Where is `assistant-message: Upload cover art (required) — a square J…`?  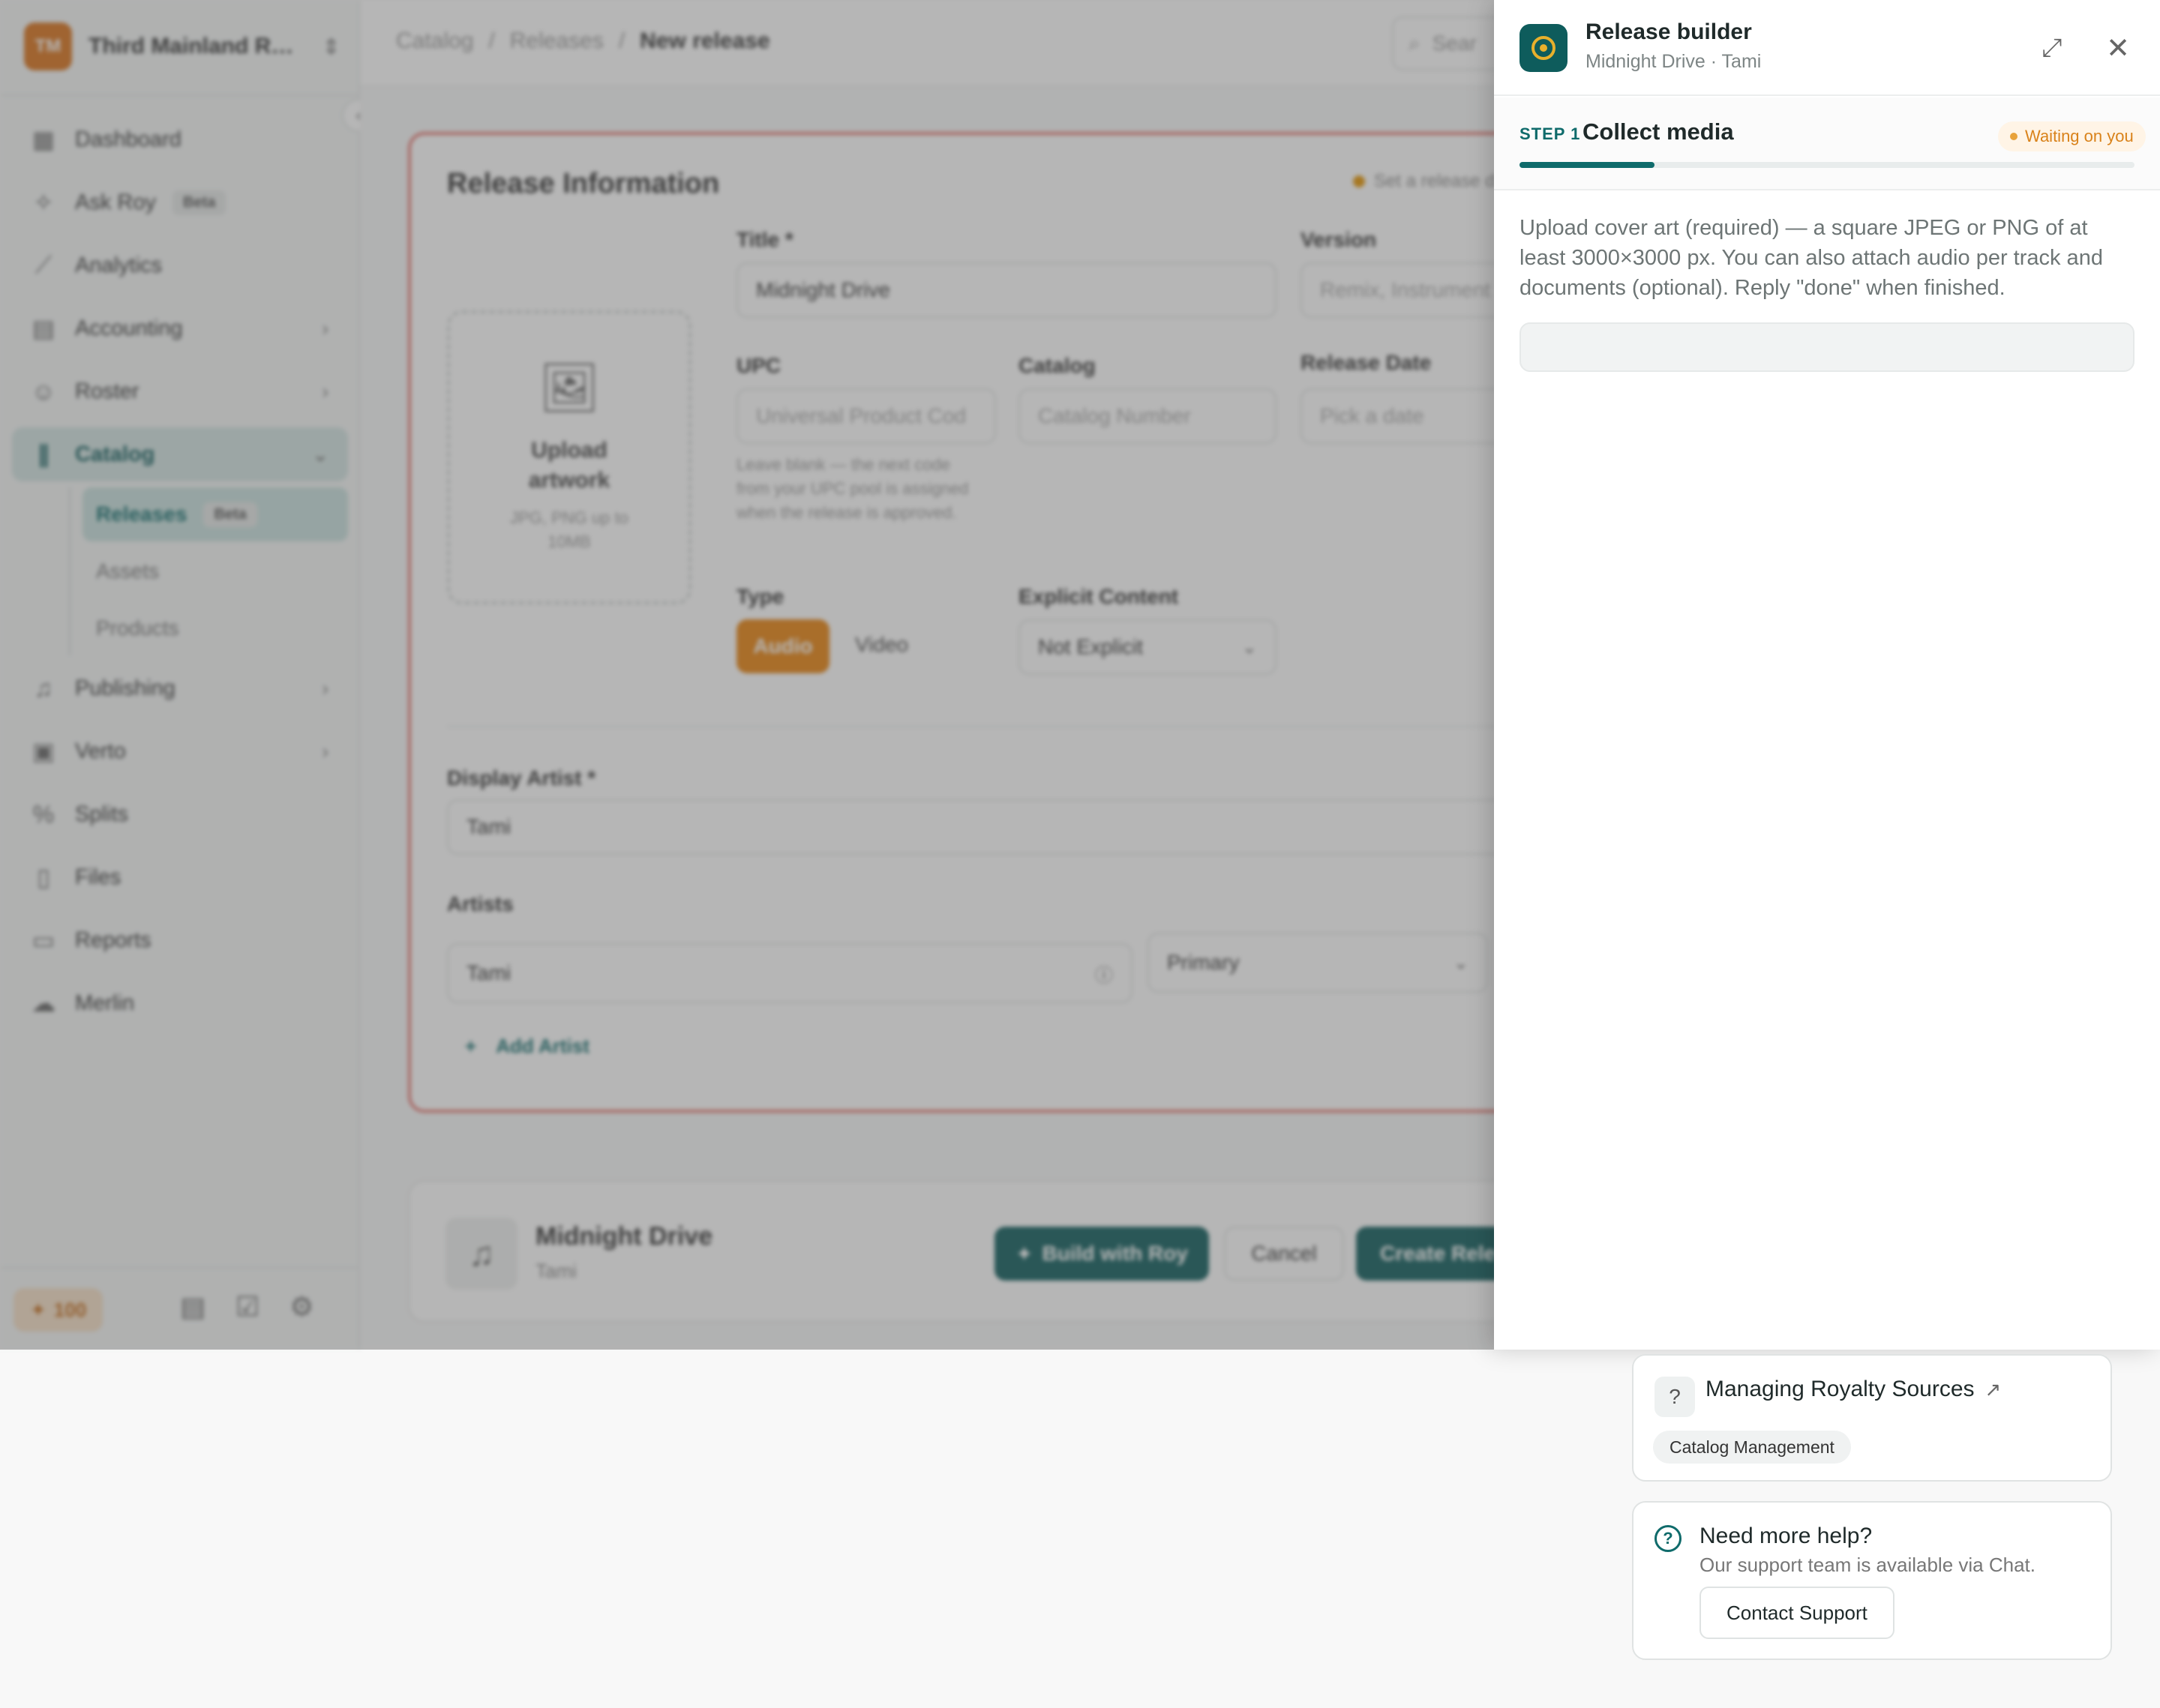 assistant-message: Upload cover art (required) — a square J… is located at coordinates (1811, 258).